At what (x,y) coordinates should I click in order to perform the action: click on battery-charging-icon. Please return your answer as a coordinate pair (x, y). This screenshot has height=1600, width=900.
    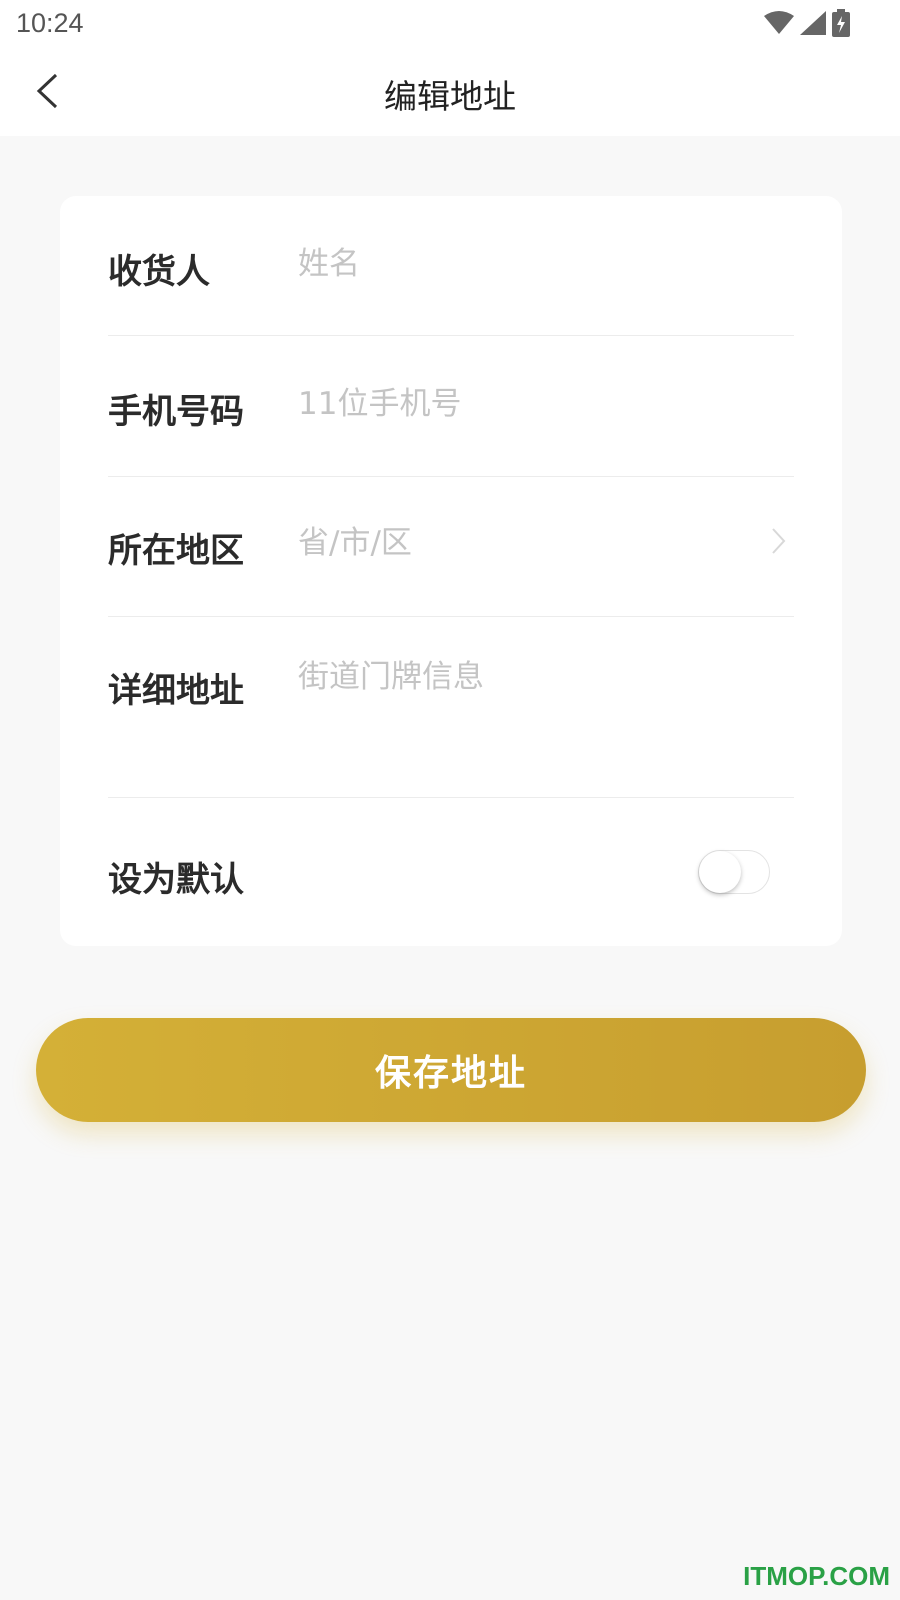
    Looking at the image, I should click on (841, 25).